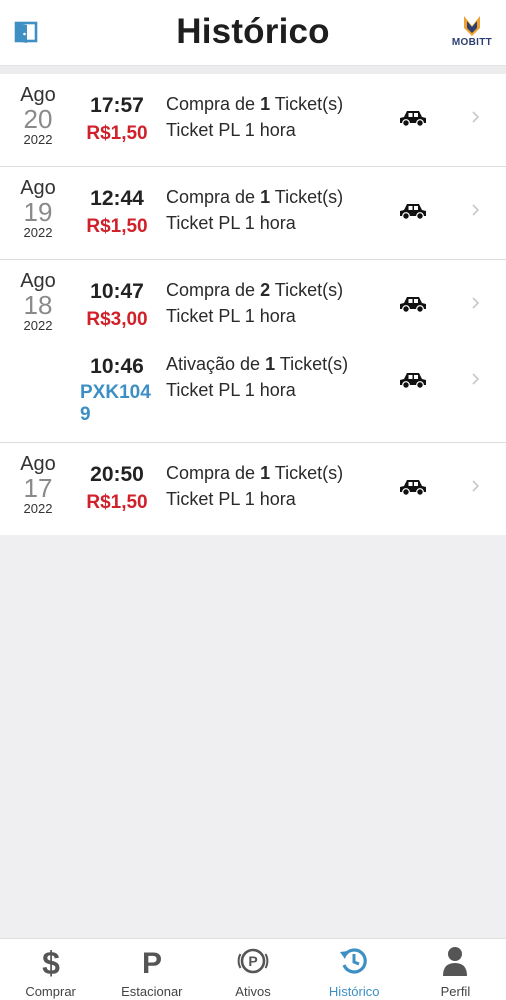 Image resolution: width=506 pixels, height=1000 pixels. I want to click on parking-circle-icon: P, so click(253, 961).